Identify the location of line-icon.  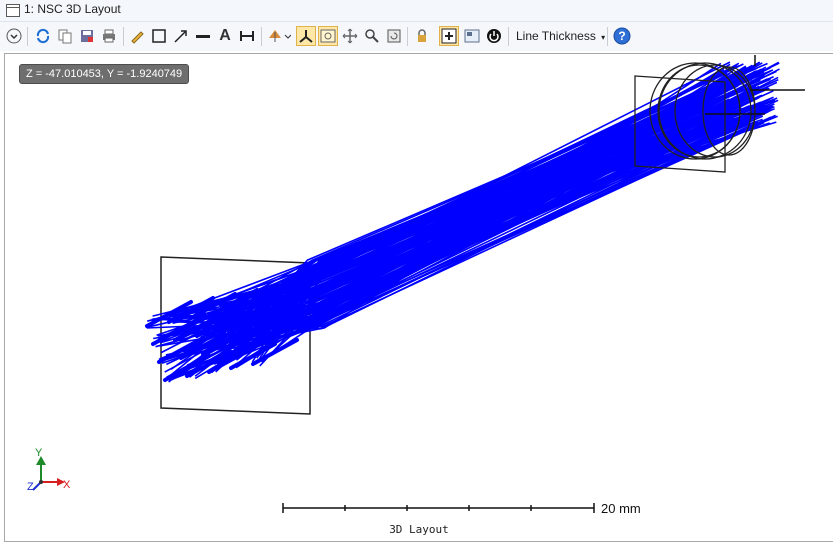
(203, 36).